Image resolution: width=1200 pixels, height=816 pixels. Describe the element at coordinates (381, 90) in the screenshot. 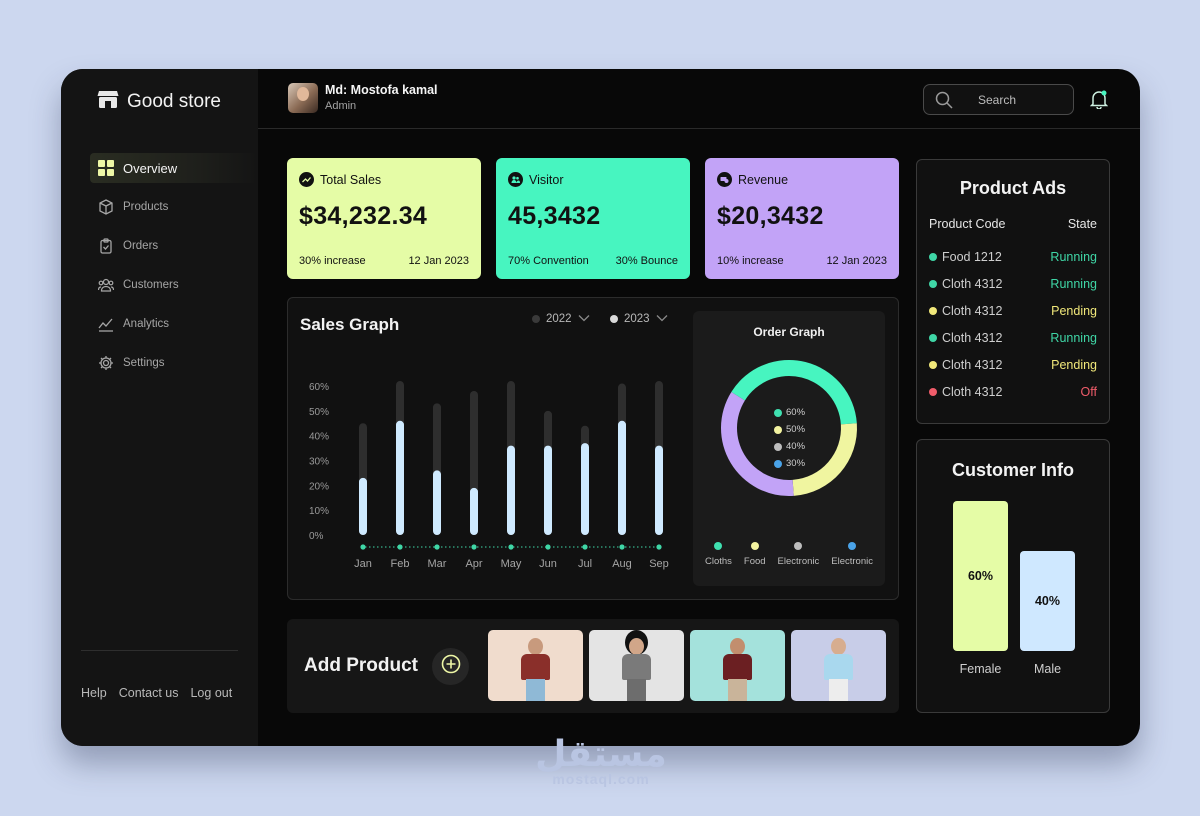

I see `user-name: Md: Mostofa kamal` at that location.